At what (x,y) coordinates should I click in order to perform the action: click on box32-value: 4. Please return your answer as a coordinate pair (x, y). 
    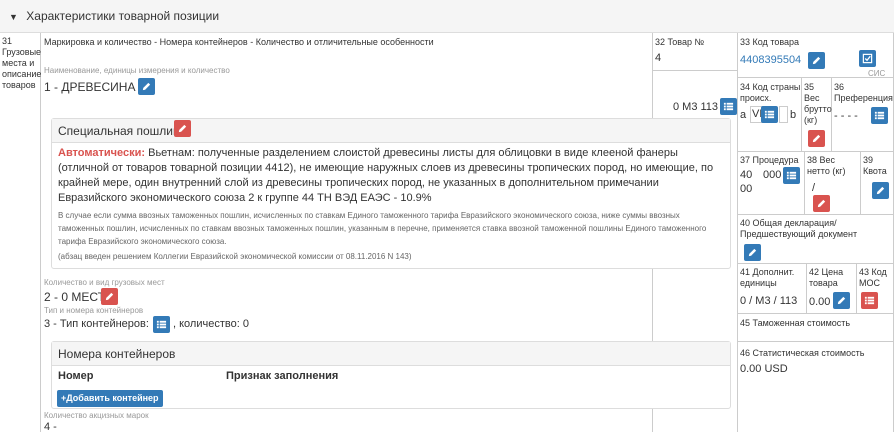
    Looking at the image, I should click on (658, 58).